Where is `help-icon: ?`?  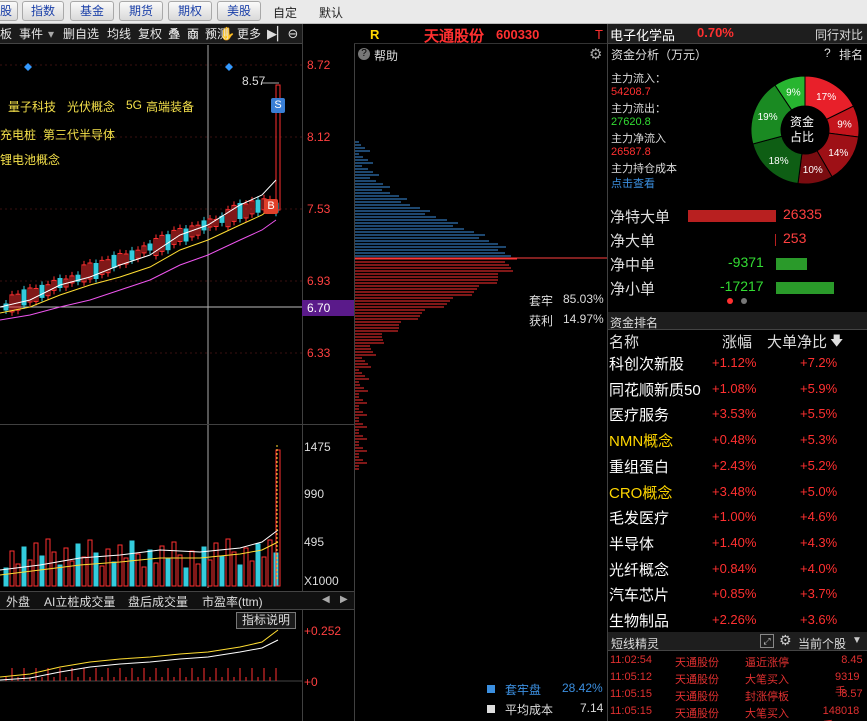
help-icon: ? is located at coordinates (364, 54).